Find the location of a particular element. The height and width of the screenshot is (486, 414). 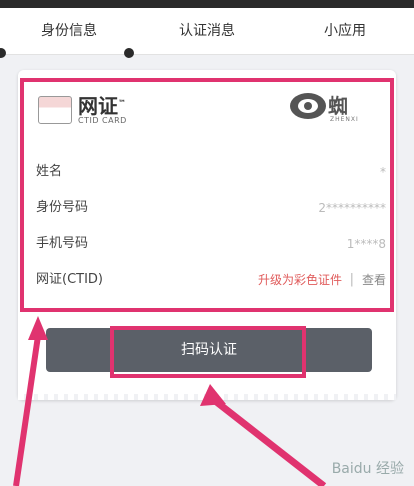

arrow-shaft-right is located at coordinates (269, 441).